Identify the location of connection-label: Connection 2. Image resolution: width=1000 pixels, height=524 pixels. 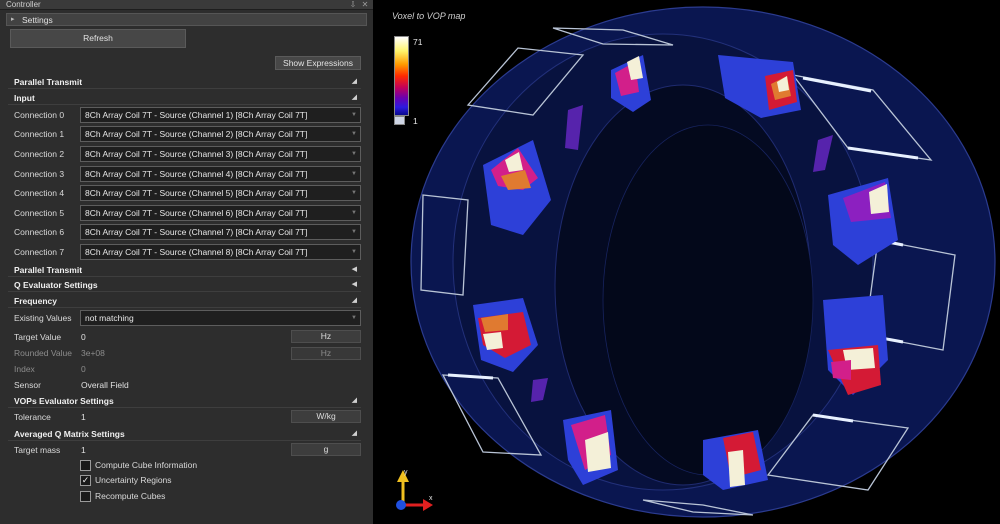
(39, 154).